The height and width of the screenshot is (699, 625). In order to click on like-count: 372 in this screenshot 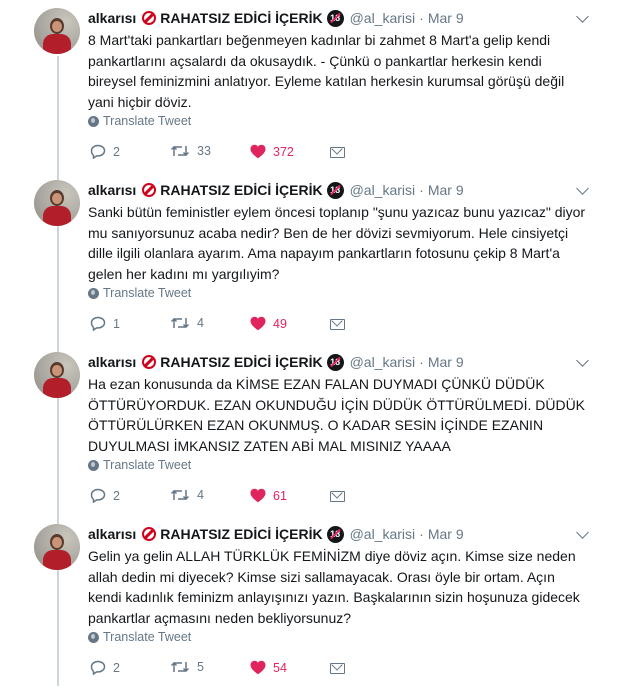, I will do `click(283, 151)`.